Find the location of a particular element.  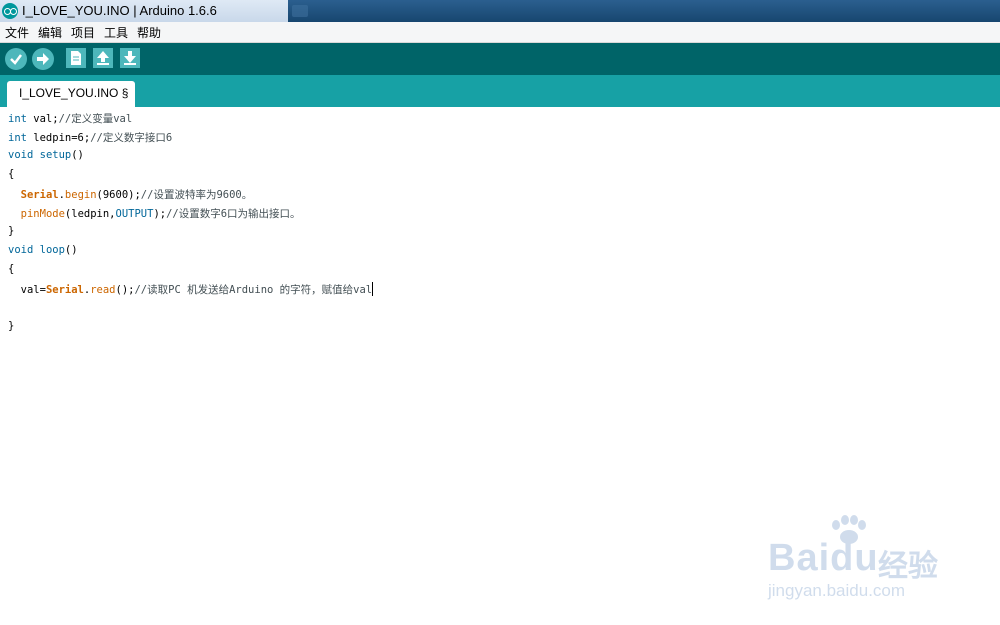

arduino-logo-icon is located at coordinates (10, 11).